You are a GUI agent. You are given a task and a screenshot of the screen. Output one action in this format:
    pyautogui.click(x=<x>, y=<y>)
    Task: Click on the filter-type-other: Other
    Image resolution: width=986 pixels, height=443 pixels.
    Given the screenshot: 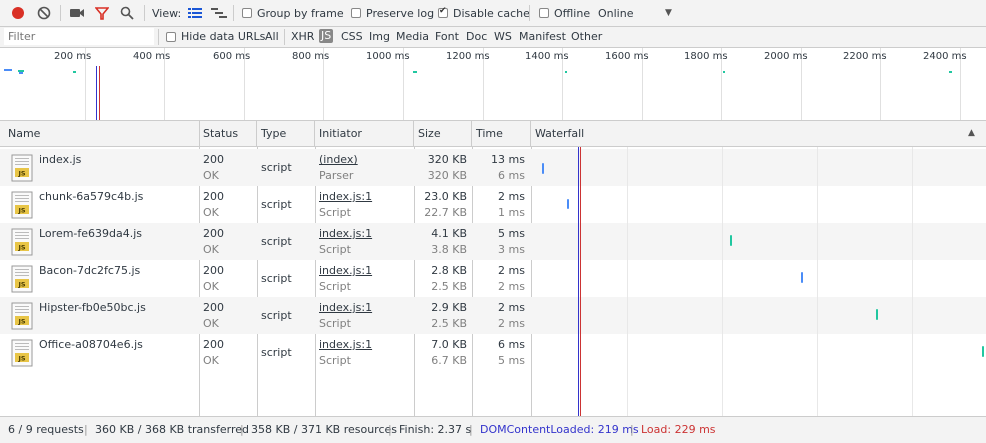 What is the action you would take?
    pyautogui.click(x=586, y=36)
    